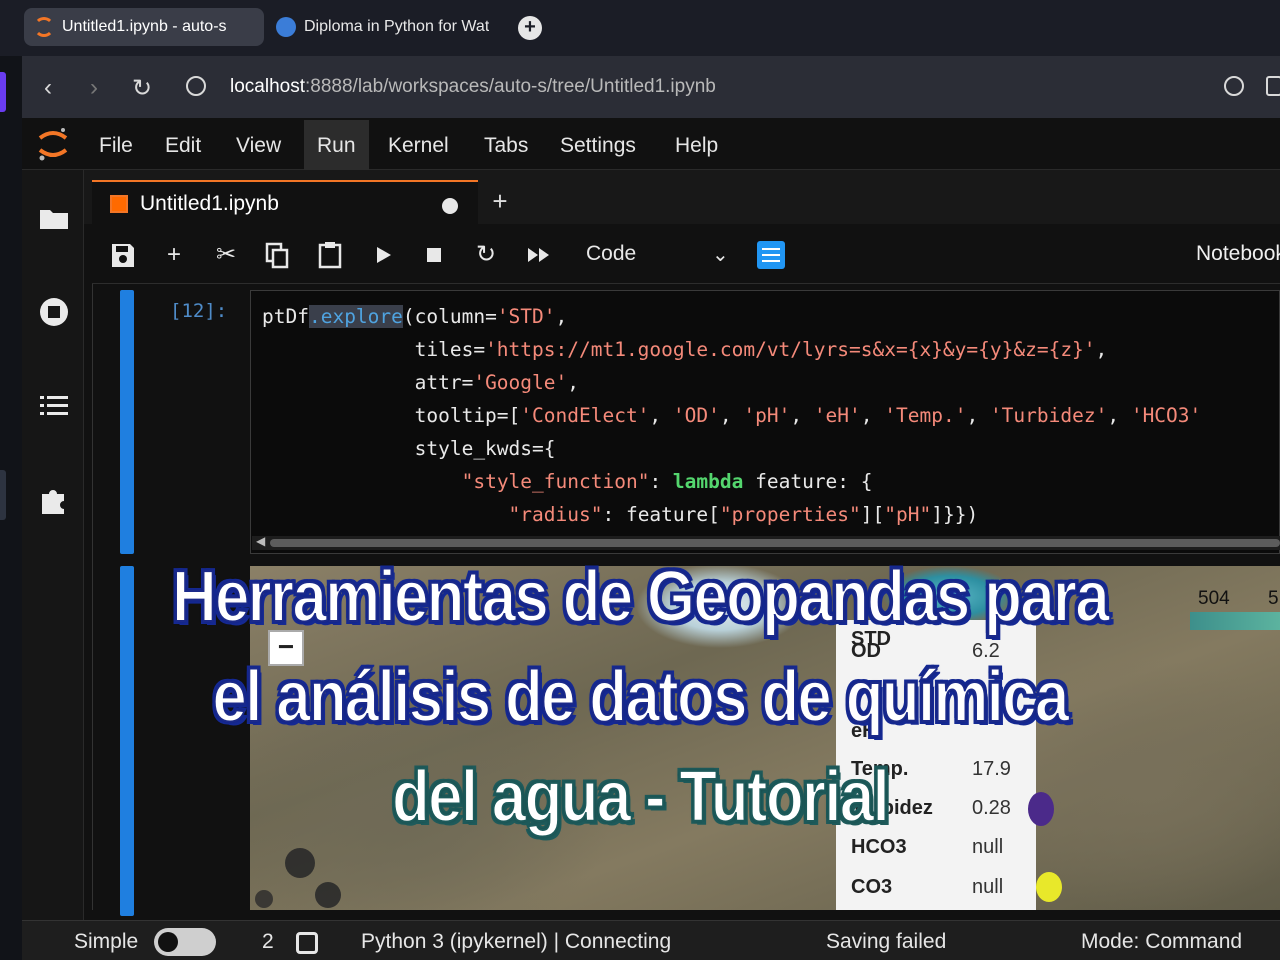  What do you see at coordinates (1238, 254) in the screenshot?
I see `kernel-name-label: Notebook` at bounding box center [1238, 254].